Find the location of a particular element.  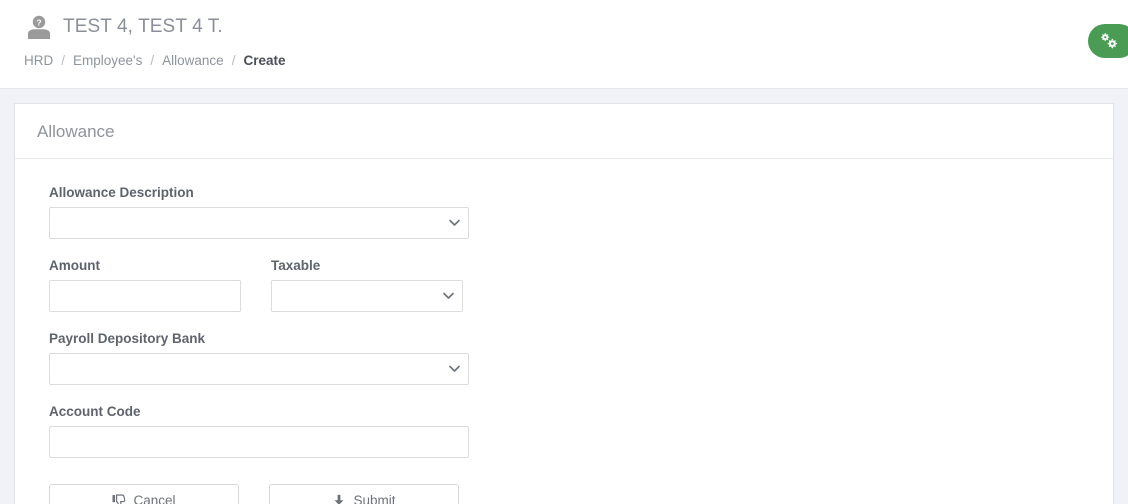

user-avatar-unknown-icon: ? is located at coordinates (39, 27).